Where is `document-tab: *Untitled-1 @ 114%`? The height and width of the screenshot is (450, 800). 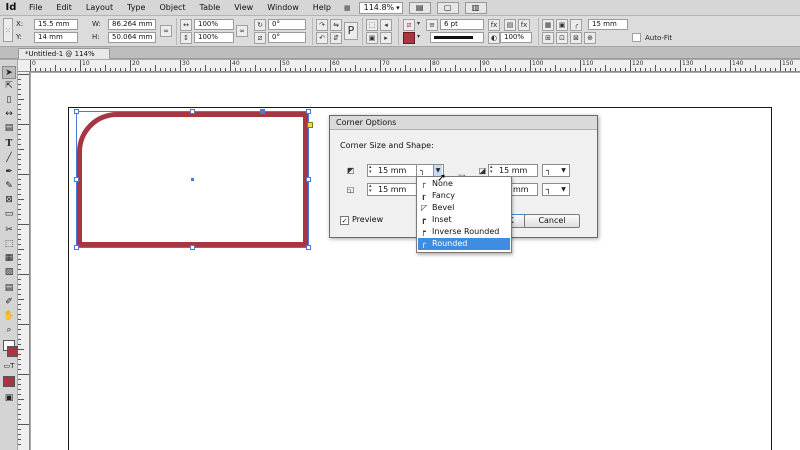 document-tab: *Untitled-1 @ 114% is located at coordinates (64, 53).